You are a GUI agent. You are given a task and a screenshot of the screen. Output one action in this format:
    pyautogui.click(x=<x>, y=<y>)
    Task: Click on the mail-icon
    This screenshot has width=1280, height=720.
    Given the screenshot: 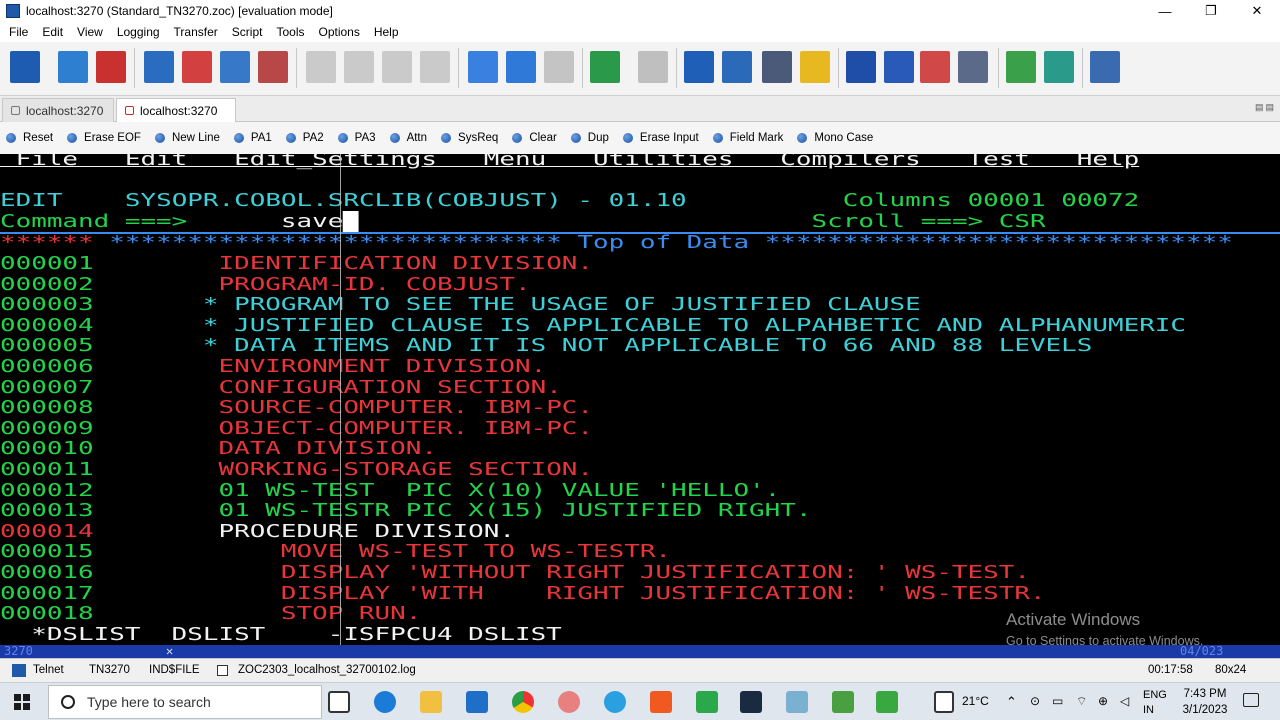 What is the action you would take?
    pyautogui.click(x=477, y=702)
    